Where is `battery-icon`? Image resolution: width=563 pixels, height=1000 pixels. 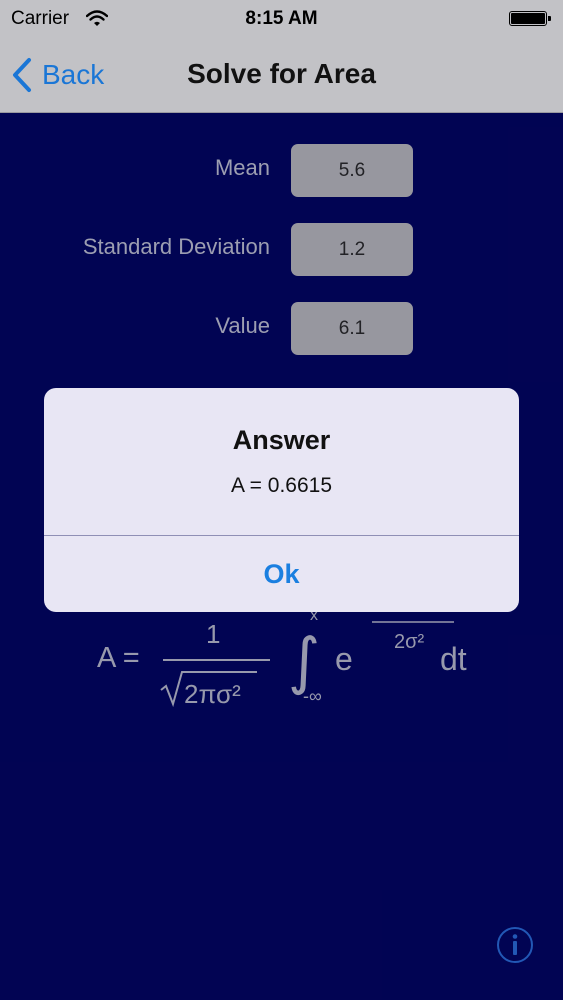
battery-icon is located at coordinates (530, 18).